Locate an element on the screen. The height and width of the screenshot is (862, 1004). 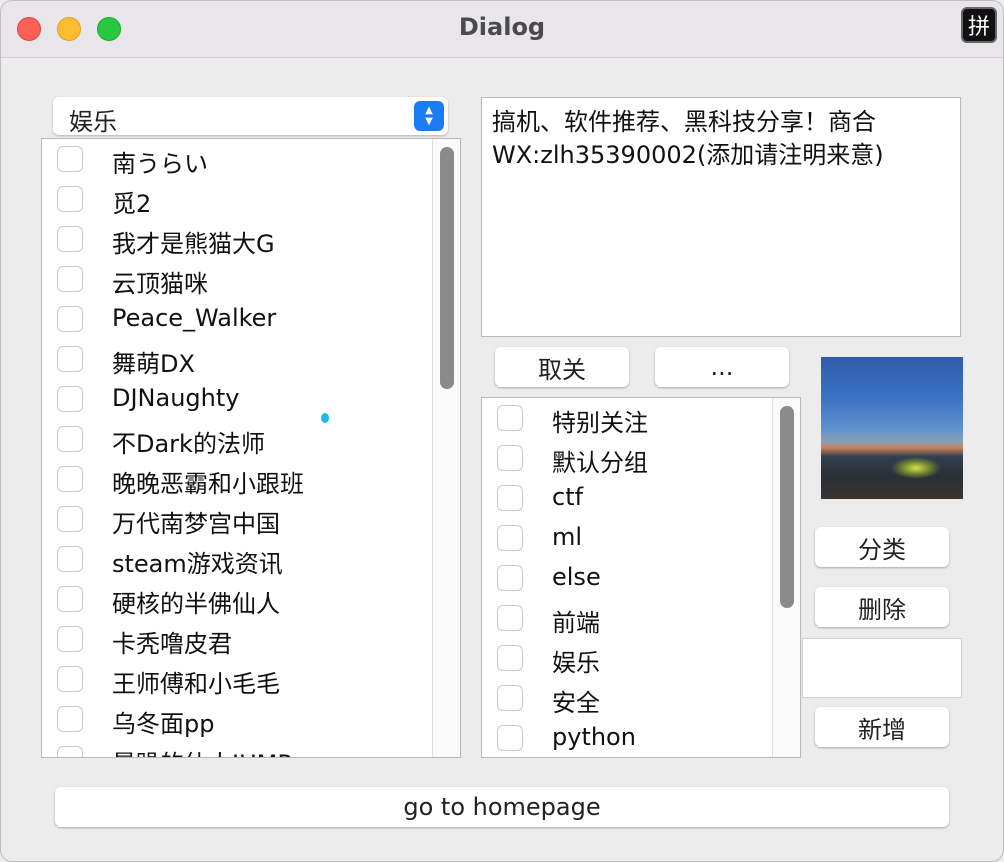
user-list-scrollbar is located at coordinates (446, 448).